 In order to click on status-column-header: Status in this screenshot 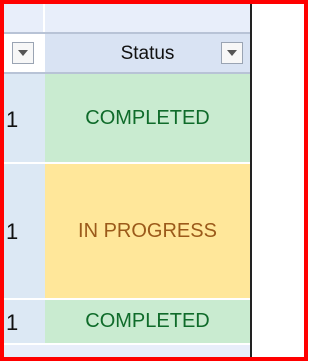, I will do `click(147, 53)`.